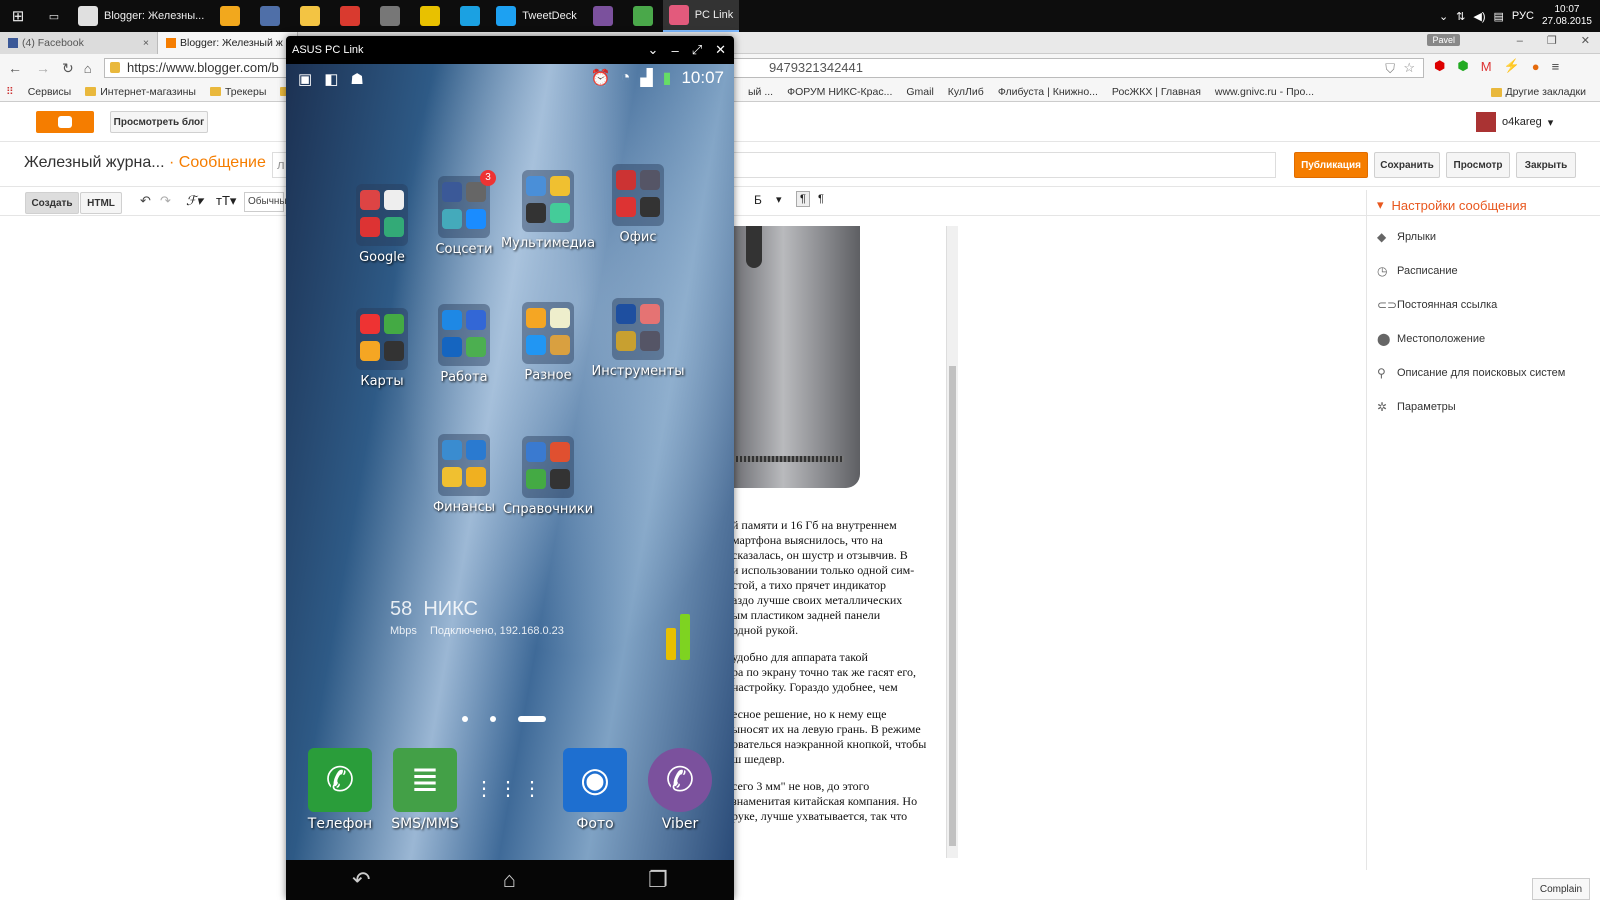 The image size is (1600, 900). I want to click on network-widget: 58 НИКС Mbps Подключено, 192.168.0.23, so click(477, 617).